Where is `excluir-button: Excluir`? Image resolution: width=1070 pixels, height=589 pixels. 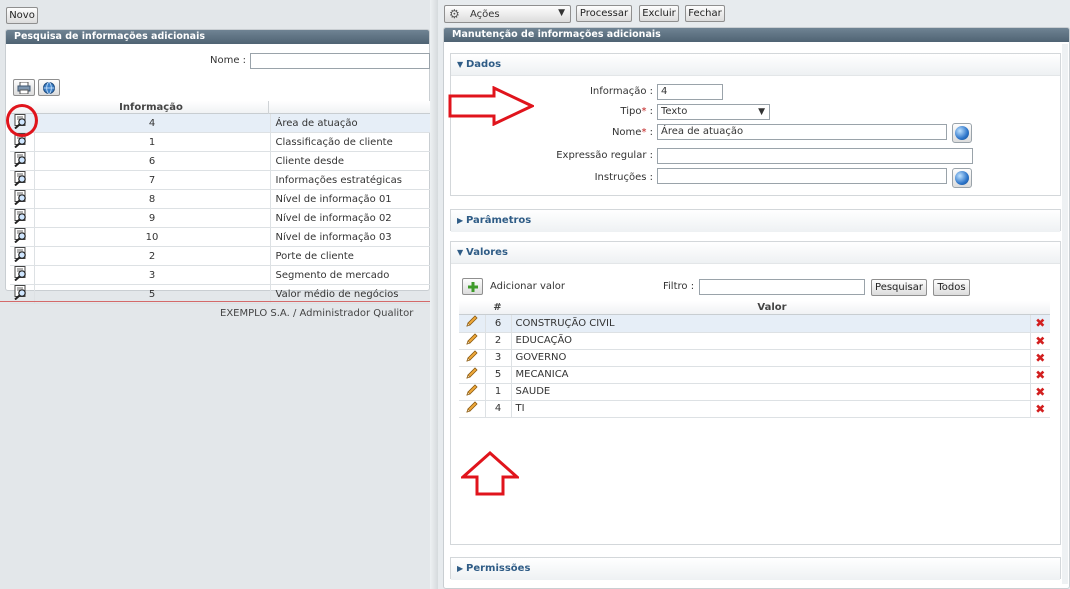 excluir-button: Excluir is located at coordinates (659, 13).